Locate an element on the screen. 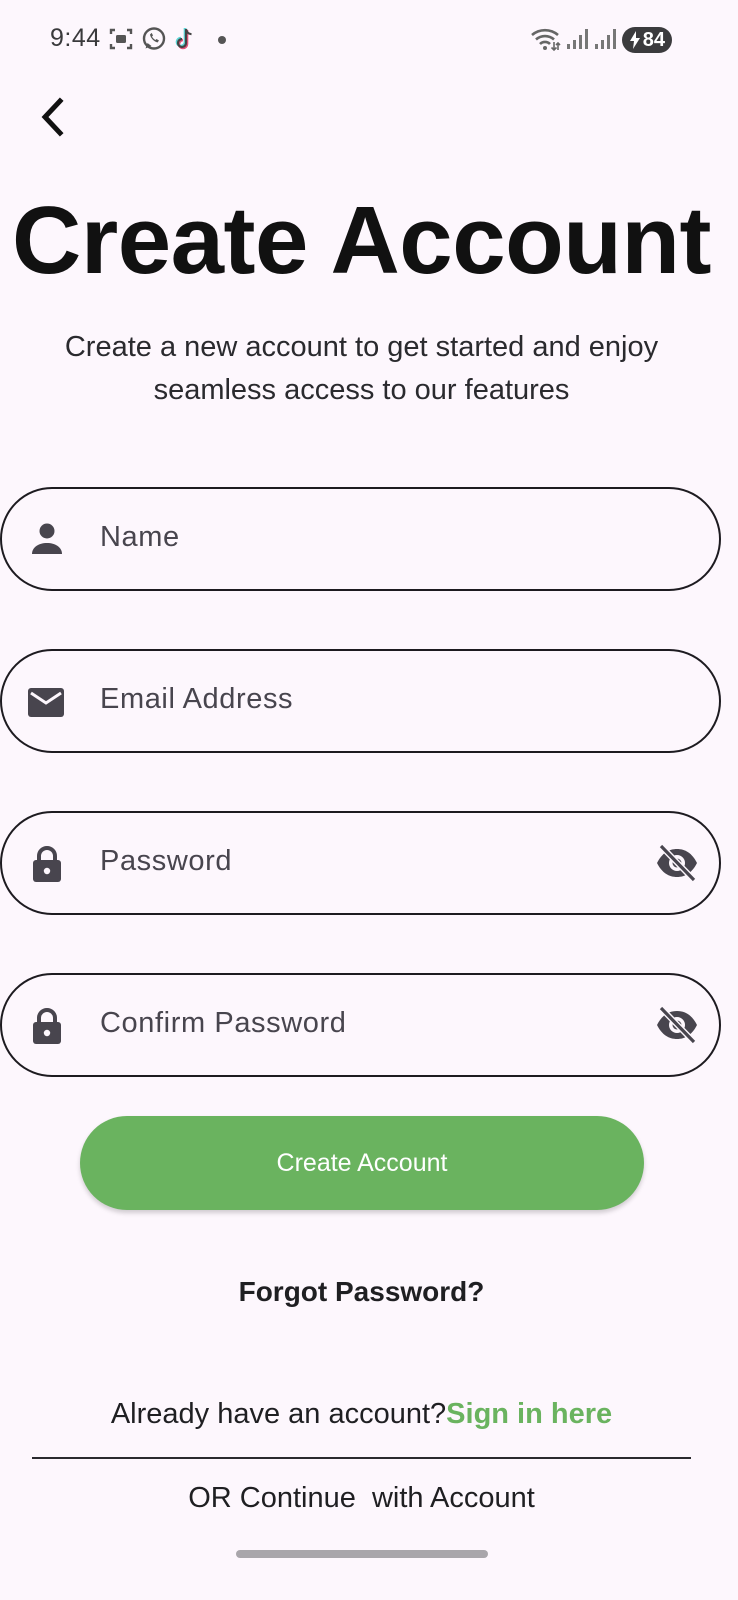  email-placeholder: Email Address is located at coordinates (197, 699).